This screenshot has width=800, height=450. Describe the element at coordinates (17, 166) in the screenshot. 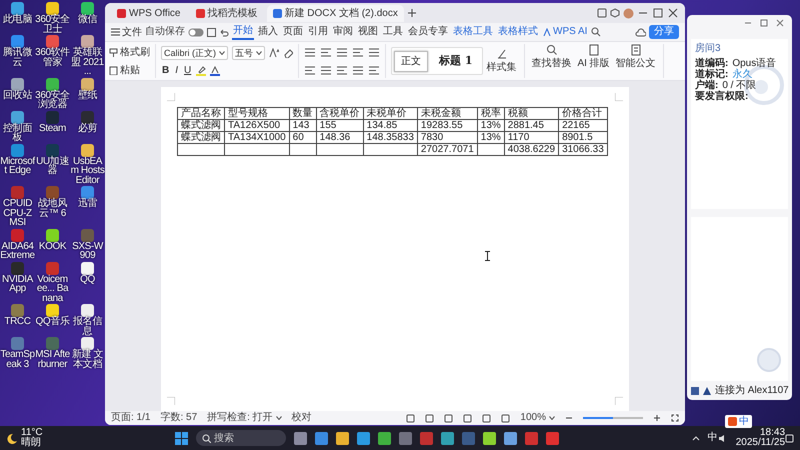

I see `app-label: Microsoft Edge` at that location.